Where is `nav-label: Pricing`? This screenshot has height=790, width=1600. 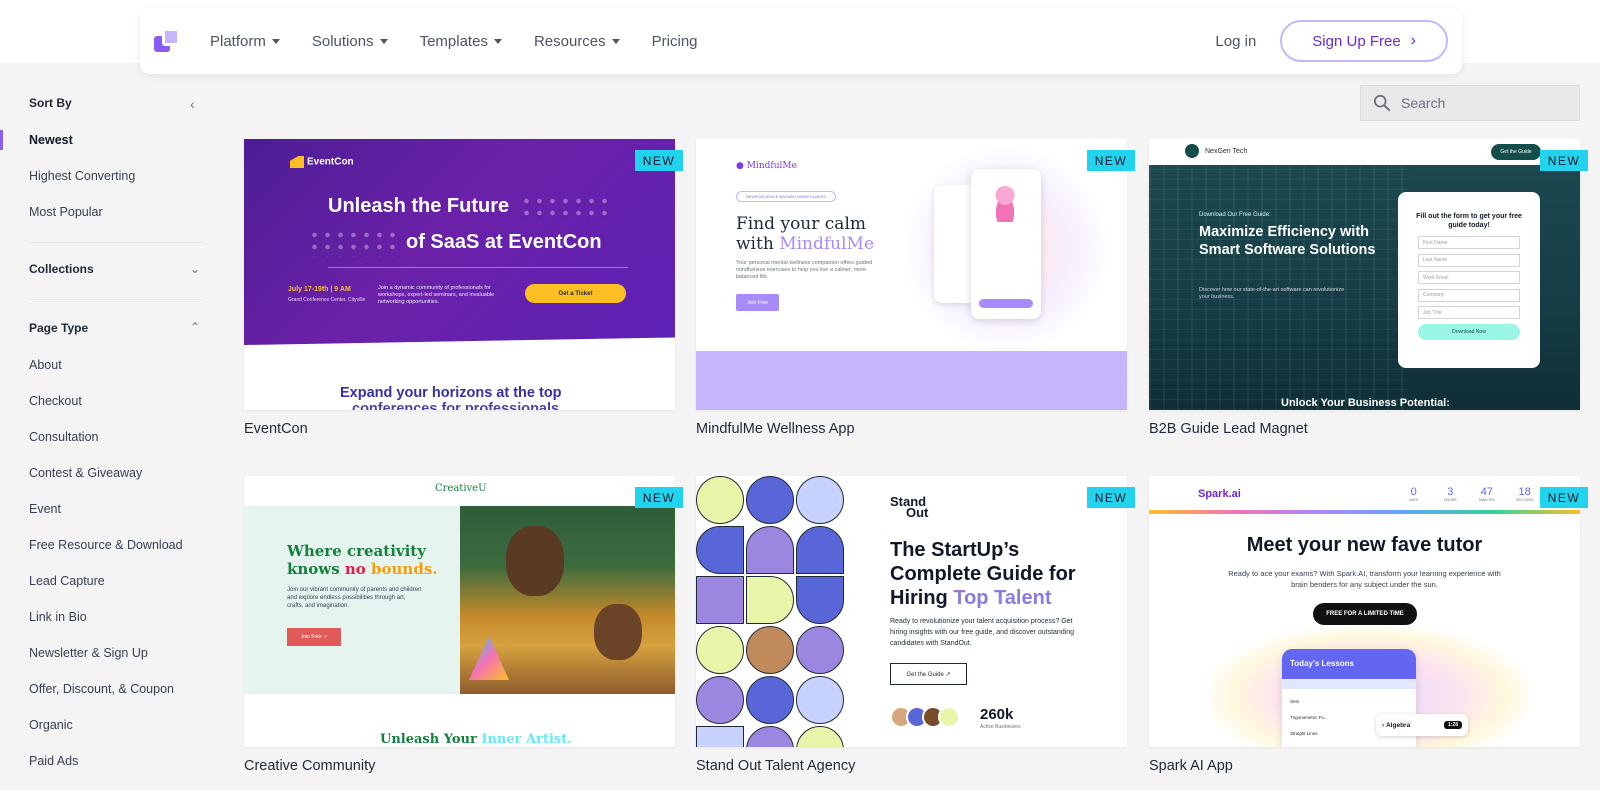
nav-label: Pricing is located at coordinates (674, 41).